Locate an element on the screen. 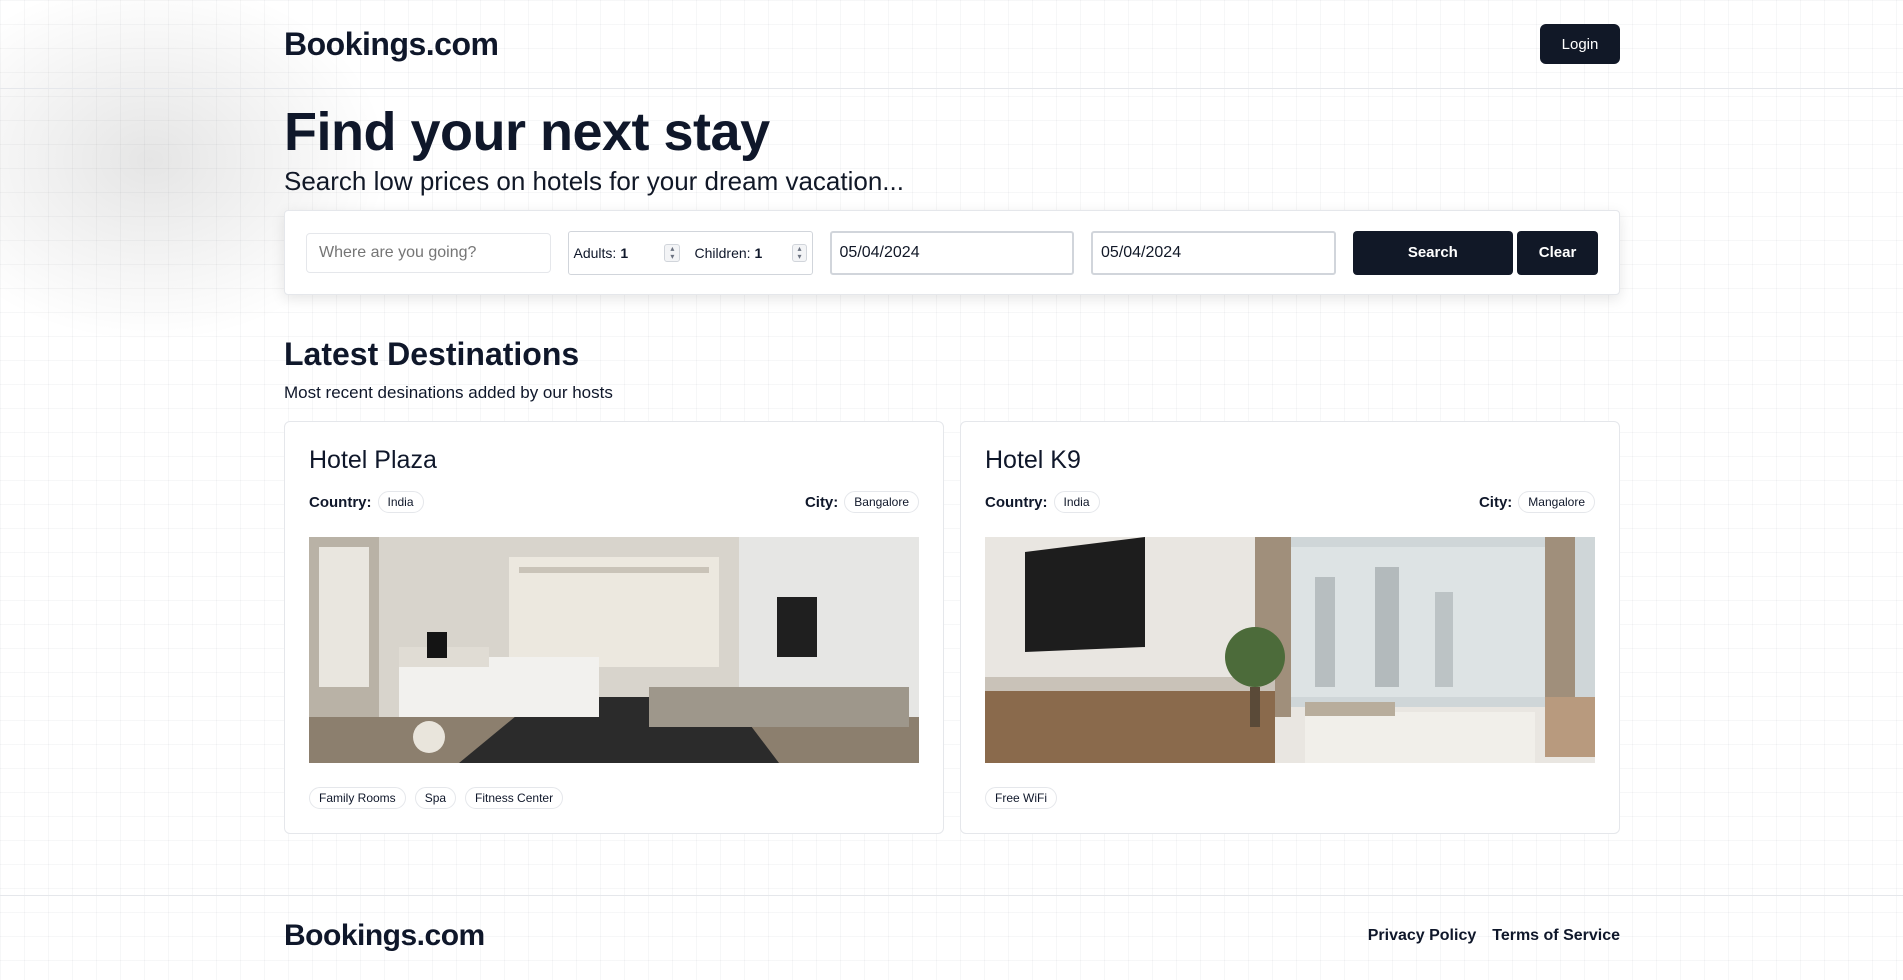 The image size is (1903, 980). children-field: Children: 1 ▴ ▾ is located at coordinates (750, 252).